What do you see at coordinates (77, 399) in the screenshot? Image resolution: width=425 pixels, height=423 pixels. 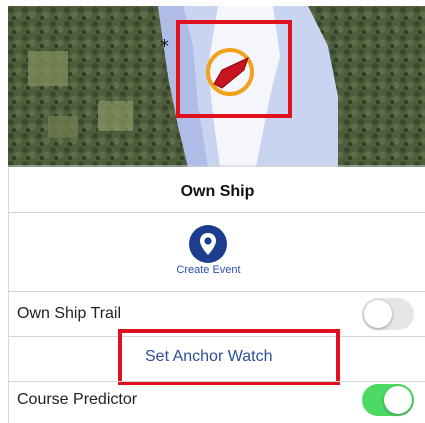 I see `course-predictor-label: Course Predictor` at bounding box center [77, 399].